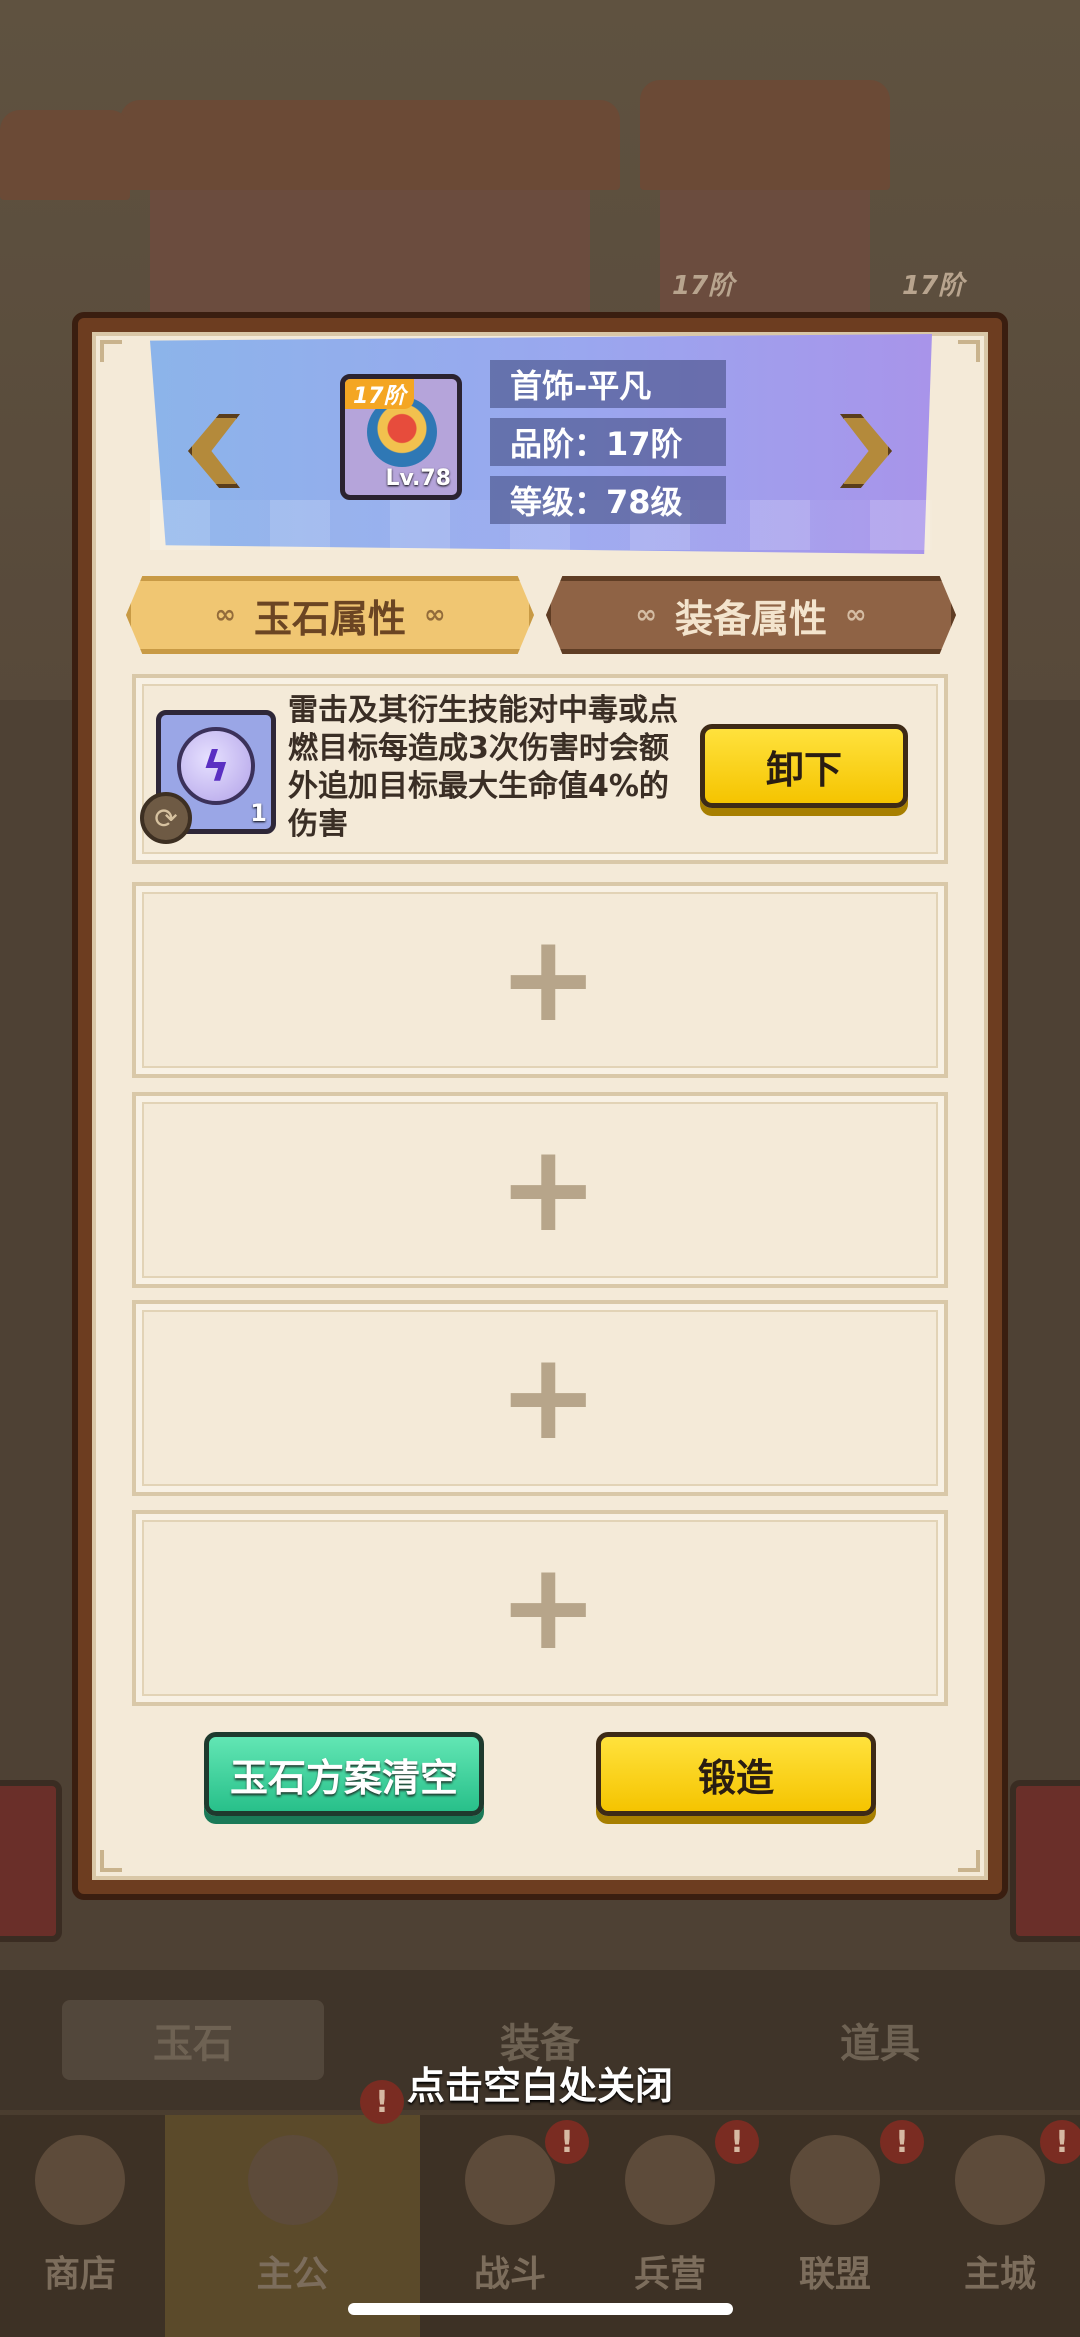  What do you see at coordinates (379, 394) in the screenshot?
I see `item-tier-tag: 17阶` at bounding box center [379, 394].